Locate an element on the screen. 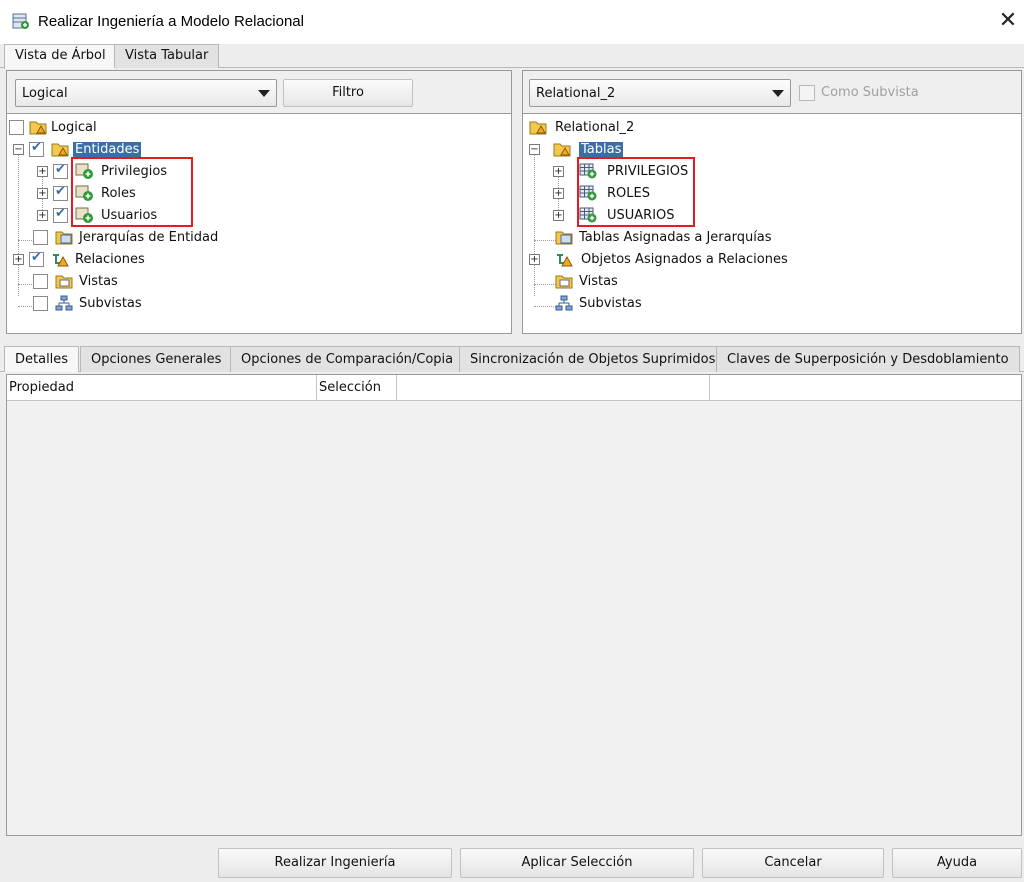 The width and height of the screenshot is (1024, 882). combo-value: Logical is located at coordinates (45, 93).